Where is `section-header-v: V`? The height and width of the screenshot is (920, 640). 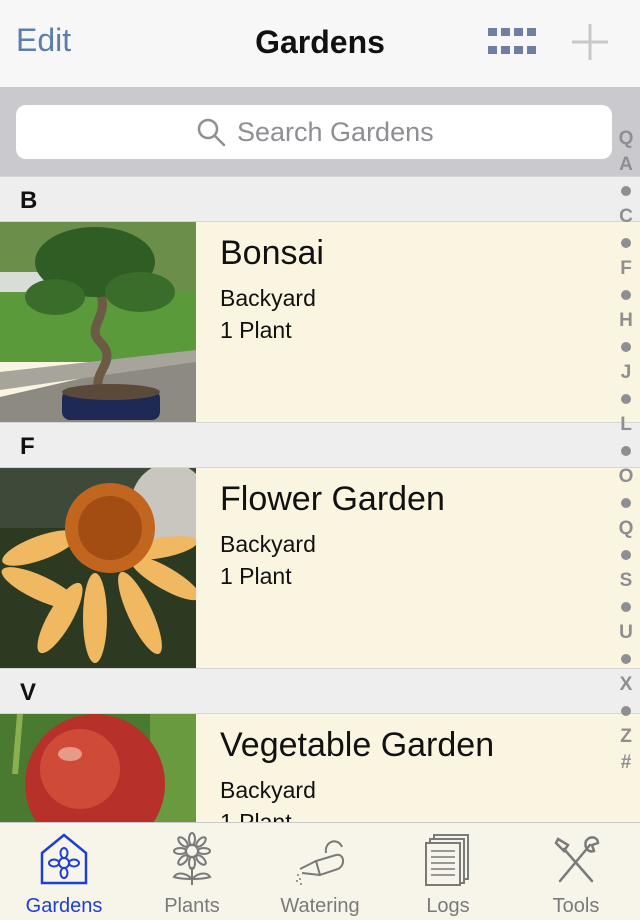 section-header-v: V is located at coordinates (320, 691).